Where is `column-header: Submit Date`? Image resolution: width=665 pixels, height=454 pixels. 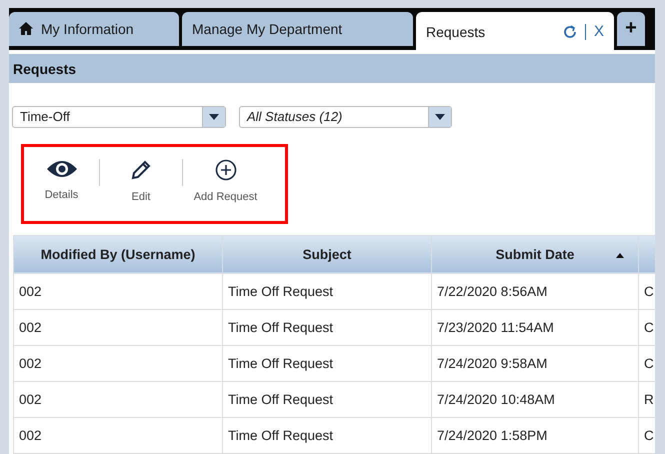
column-header: Submit Date is located at coordinates (535, 254).